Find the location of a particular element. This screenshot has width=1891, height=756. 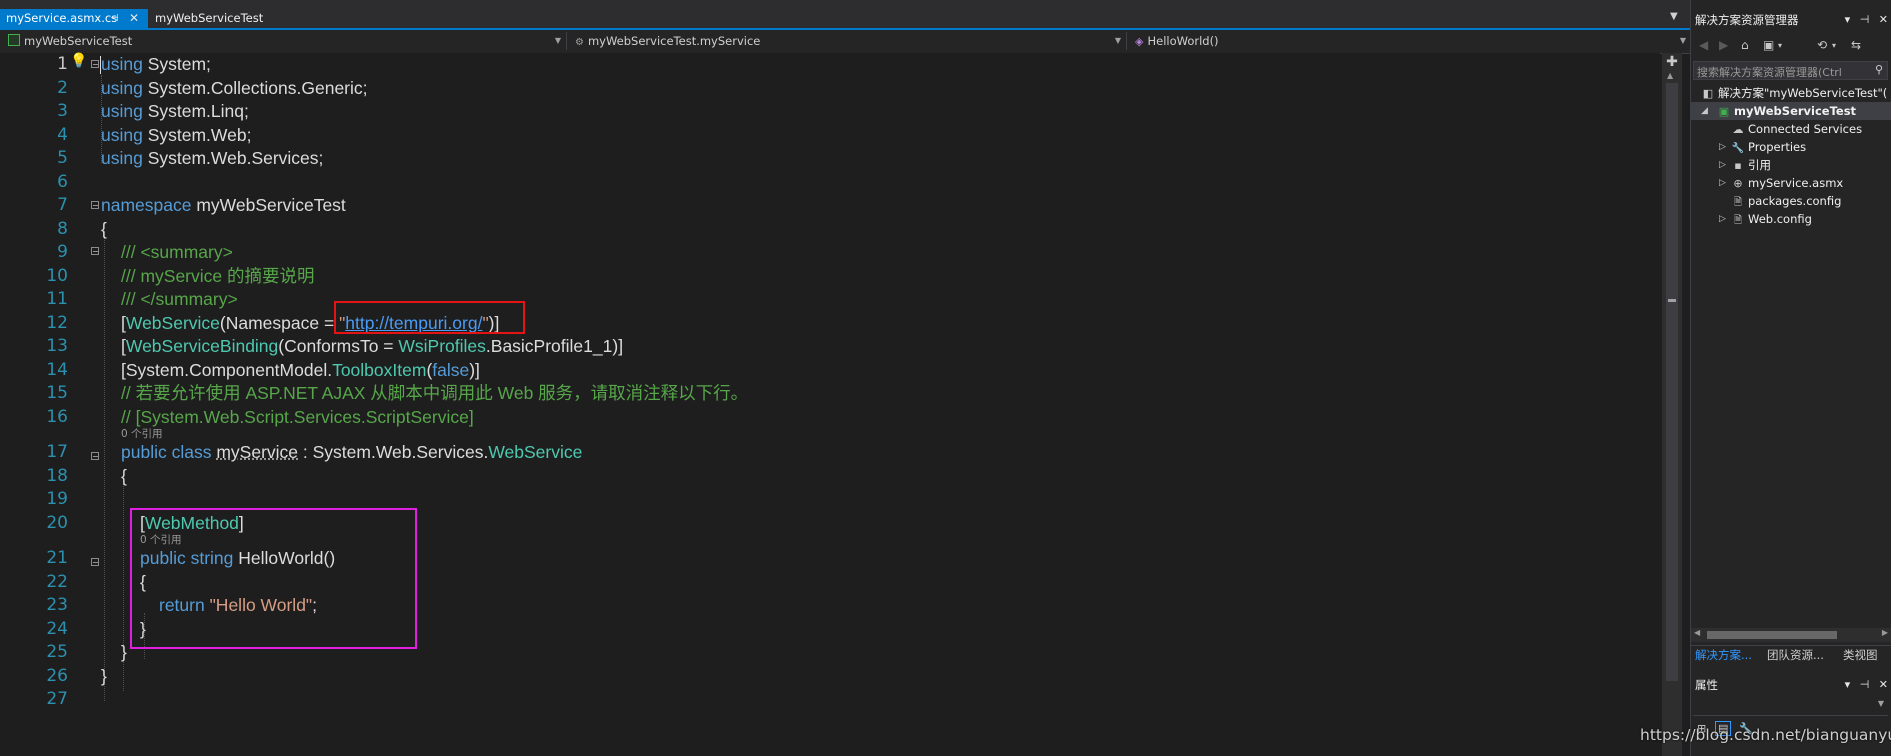

line-number: 25 is located at coordinates (57, 652).